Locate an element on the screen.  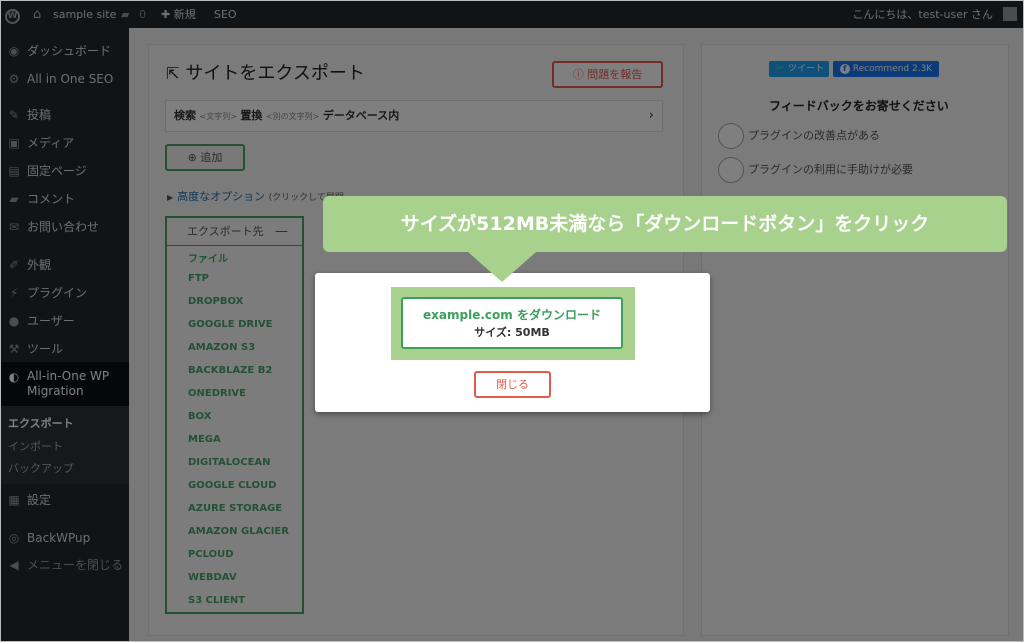
download-button: example.com をダウンロード サイズ: 50MB is located at coordinates (512, 323).